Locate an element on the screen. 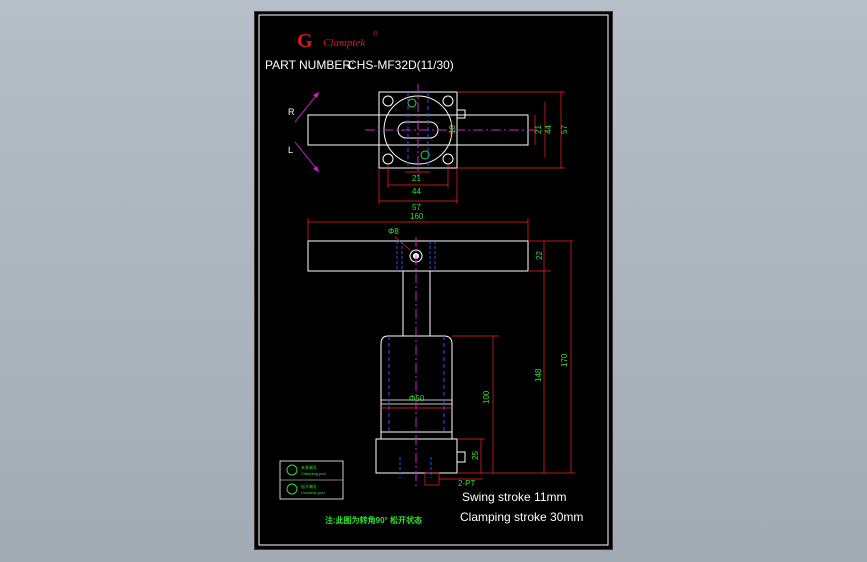 This screenshot has width=867, height=562. legend-clamp-en: Clamping port is located at coordinates (314, 473).